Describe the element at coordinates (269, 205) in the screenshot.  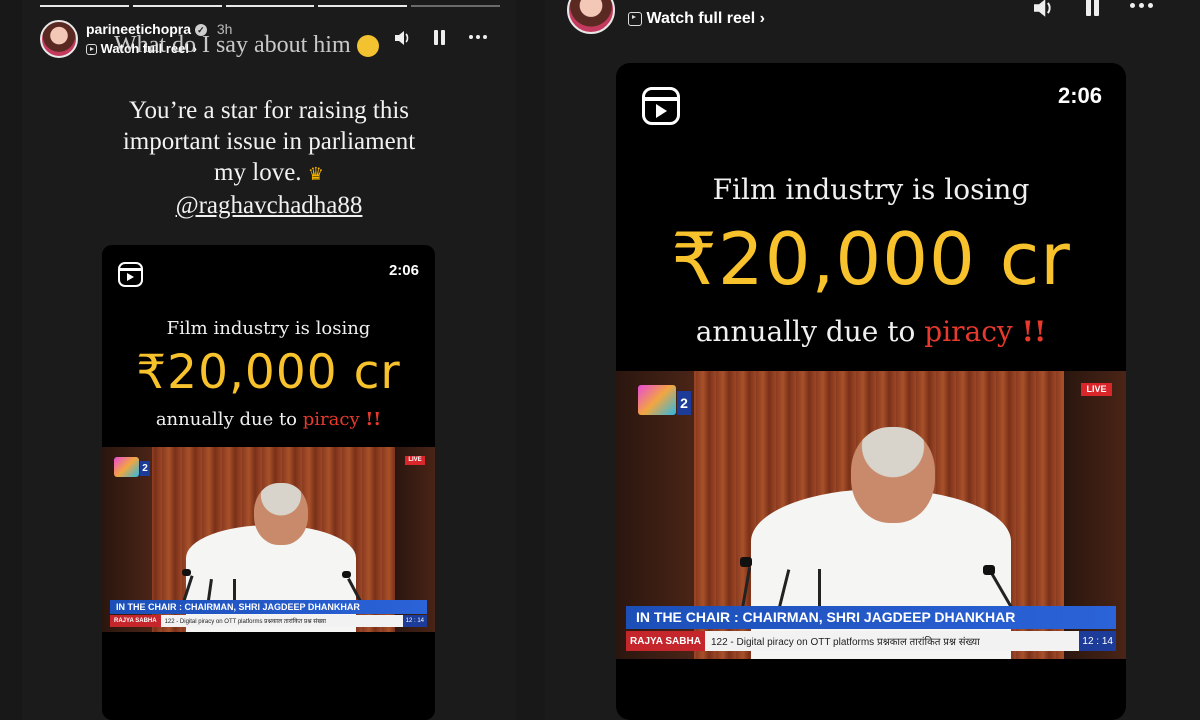
I see `mention-link: @raghavchadha88` at that location.